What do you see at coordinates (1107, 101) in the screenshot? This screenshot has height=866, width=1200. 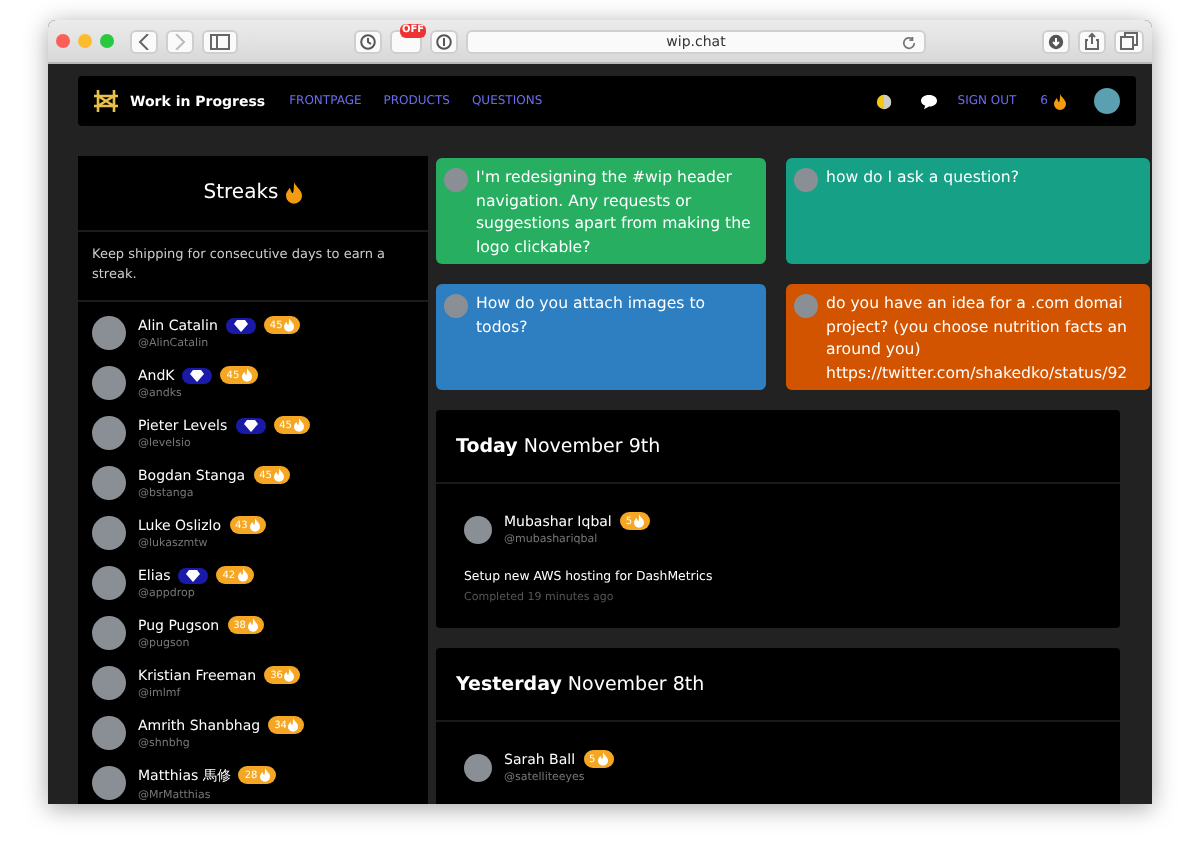 I see `user-avatar` at bounding box center [1107, 101].